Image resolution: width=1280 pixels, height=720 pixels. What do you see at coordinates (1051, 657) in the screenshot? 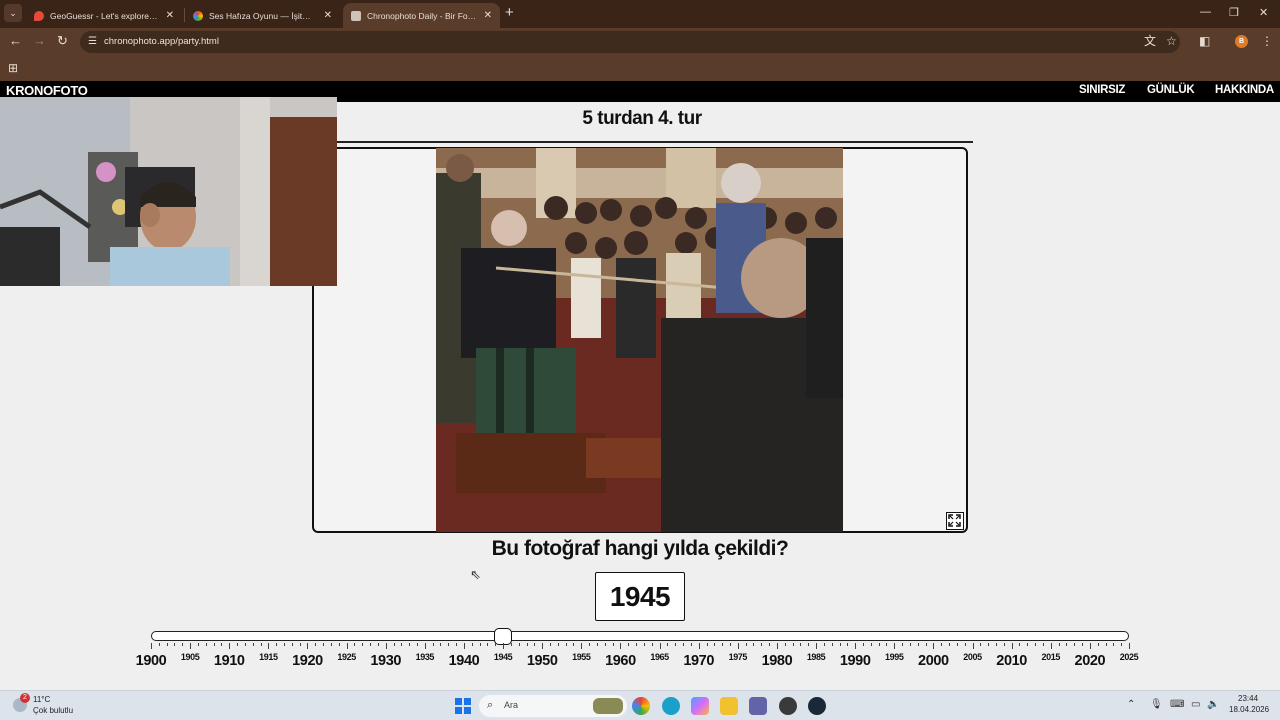
I see `slider-minor-label: 2015` at bounding box center [1051, 657].